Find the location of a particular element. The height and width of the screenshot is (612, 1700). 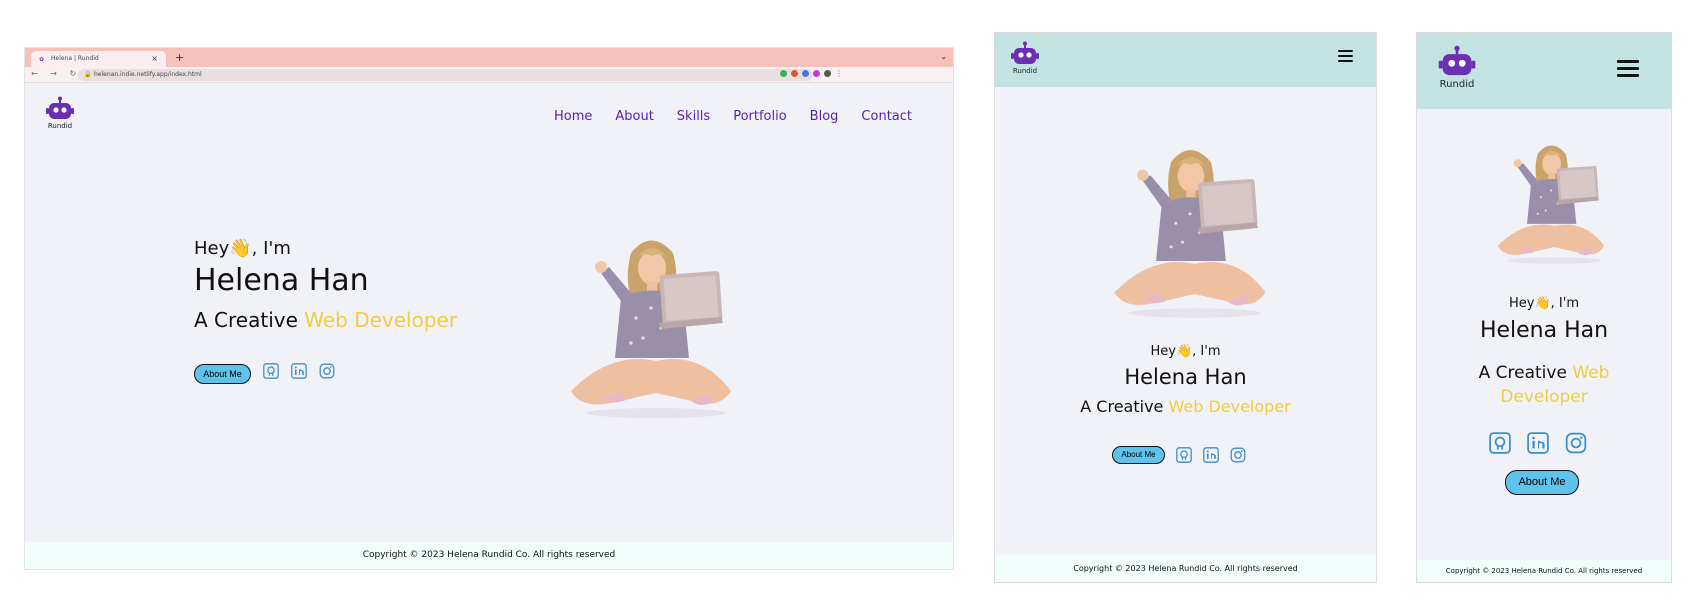

browser-tab: ✿ Helena | Rundid × is located at coordinates (98, 59).